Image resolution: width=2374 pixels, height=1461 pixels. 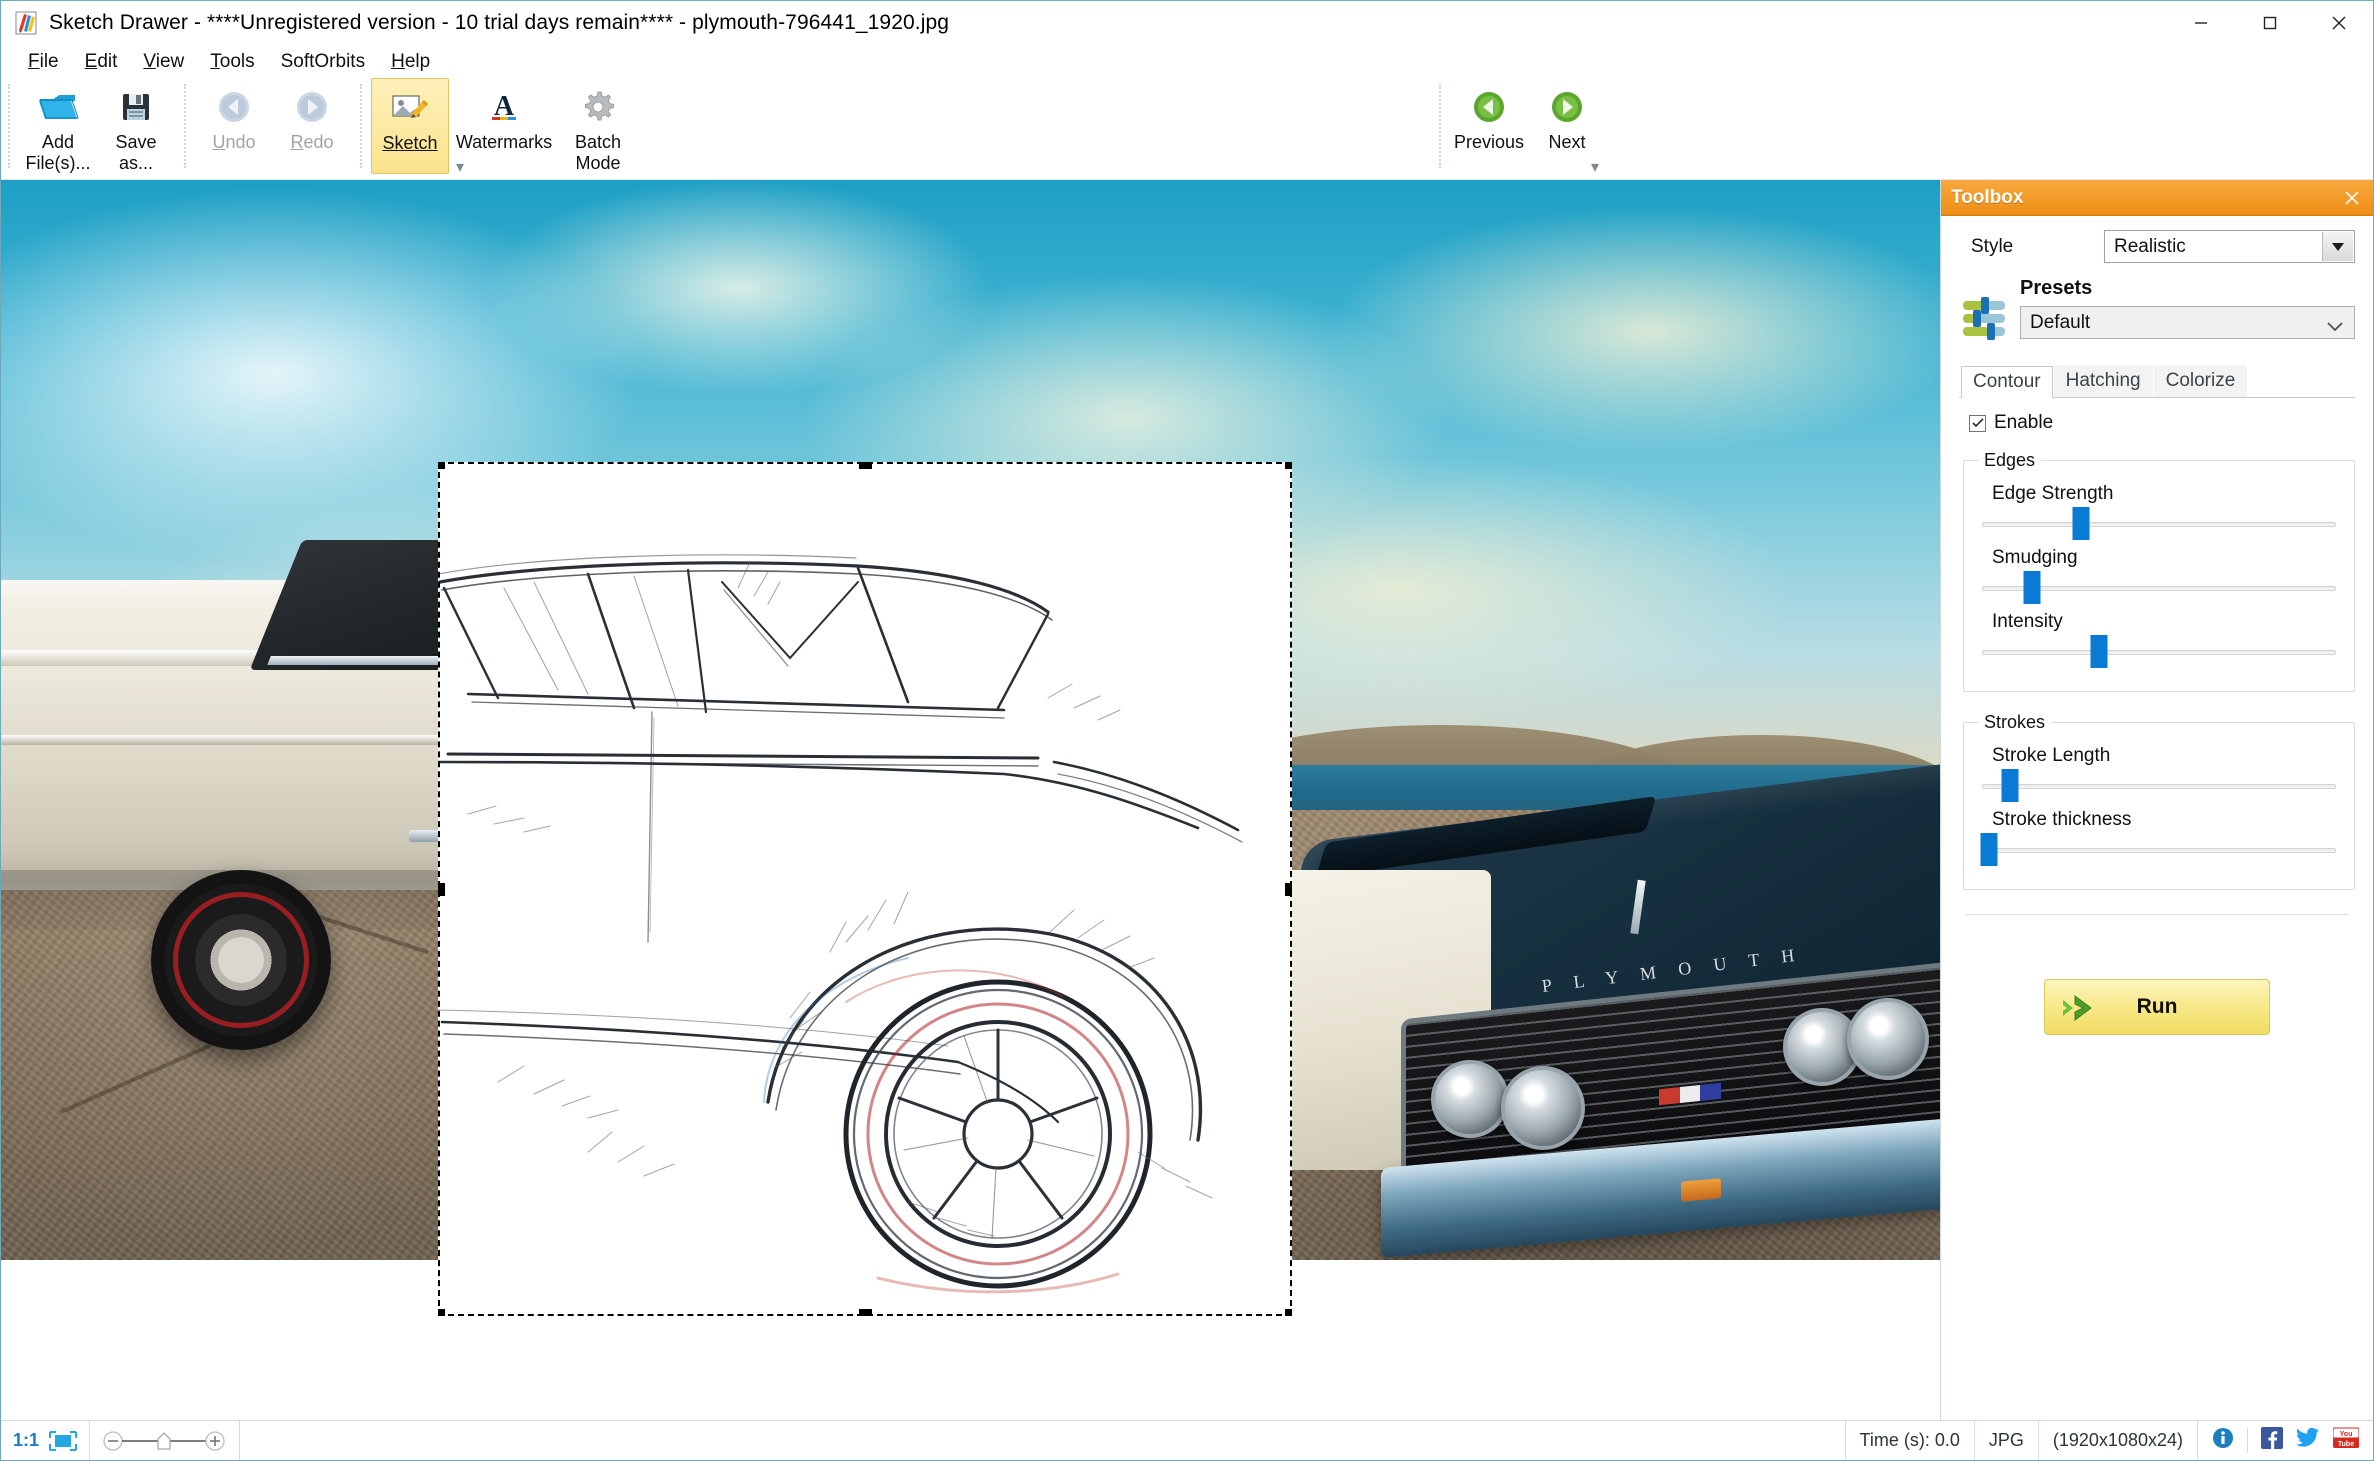 What do you see at coordinates (2010, 460) in the screenshot?
I see `edges-legend: Edges` at bounding box center [2010, 460].